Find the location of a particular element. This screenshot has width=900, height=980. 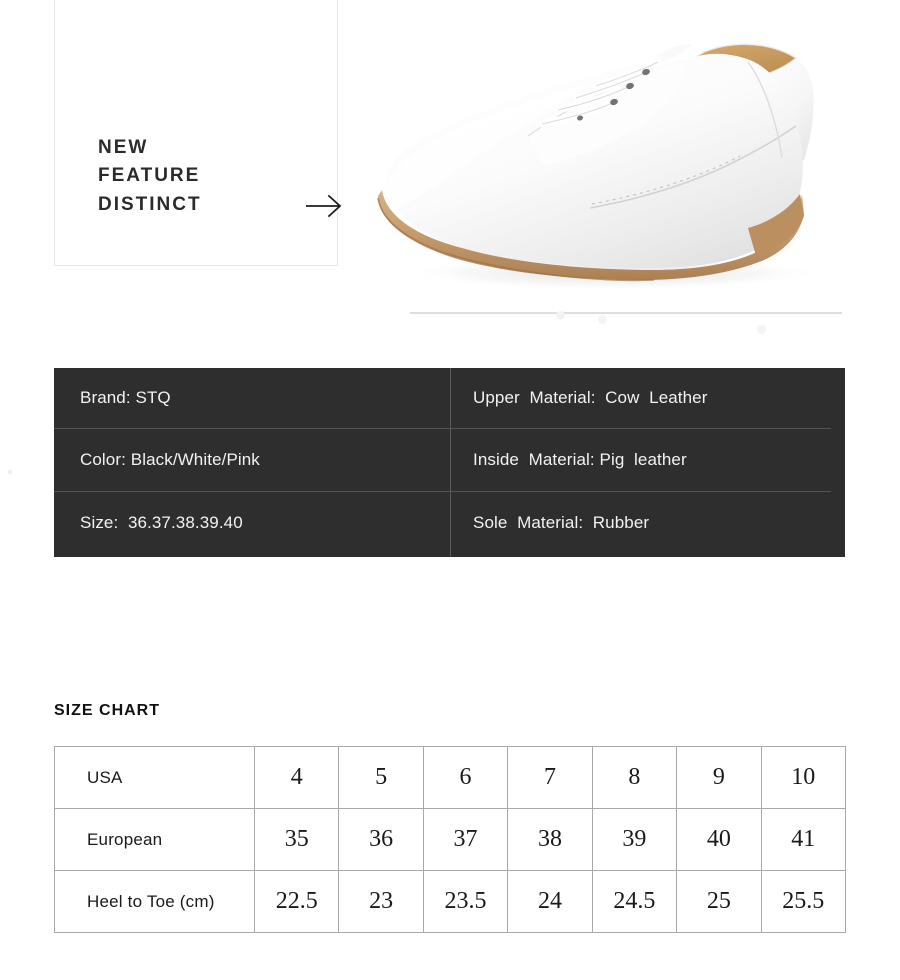

size-cell: 41 is located at coordinates (803, 839).